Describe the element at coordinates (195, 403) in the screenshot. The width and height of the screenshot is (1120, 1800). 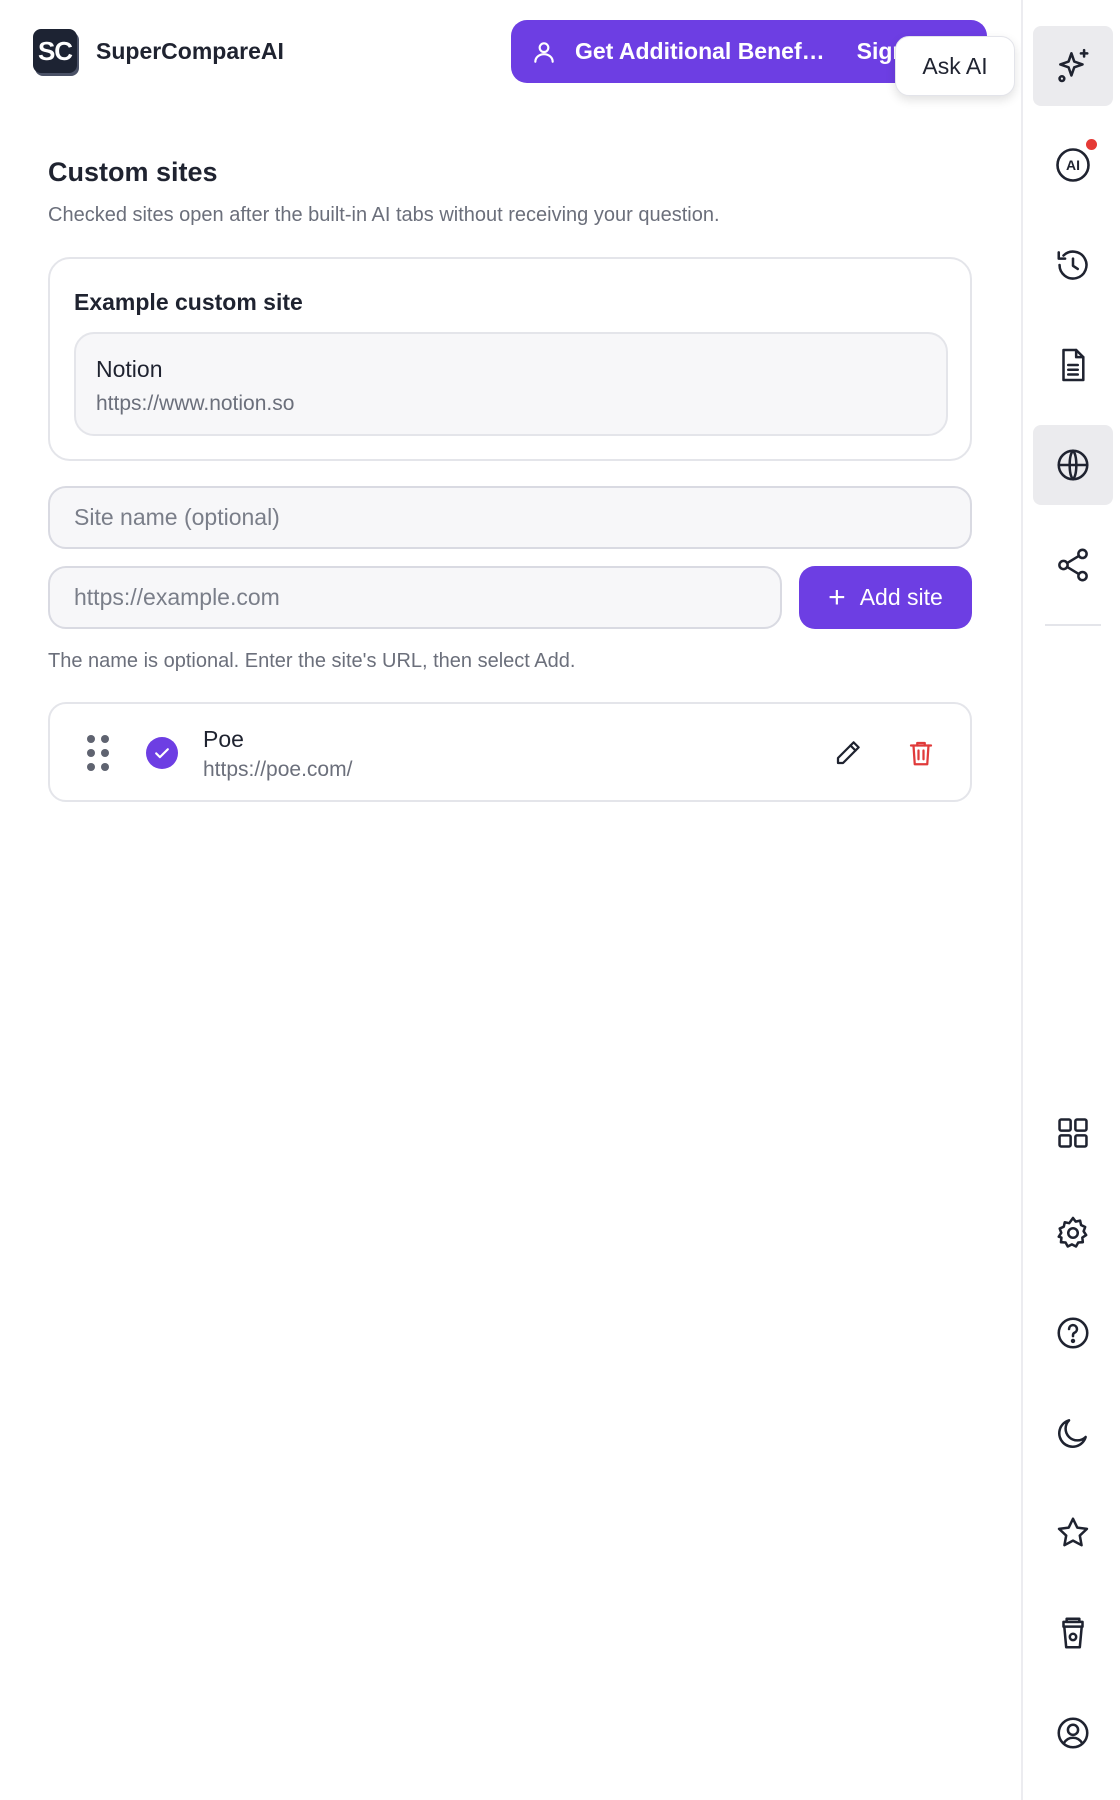
I see `example-site-url: https://www.notion.so` at that location.